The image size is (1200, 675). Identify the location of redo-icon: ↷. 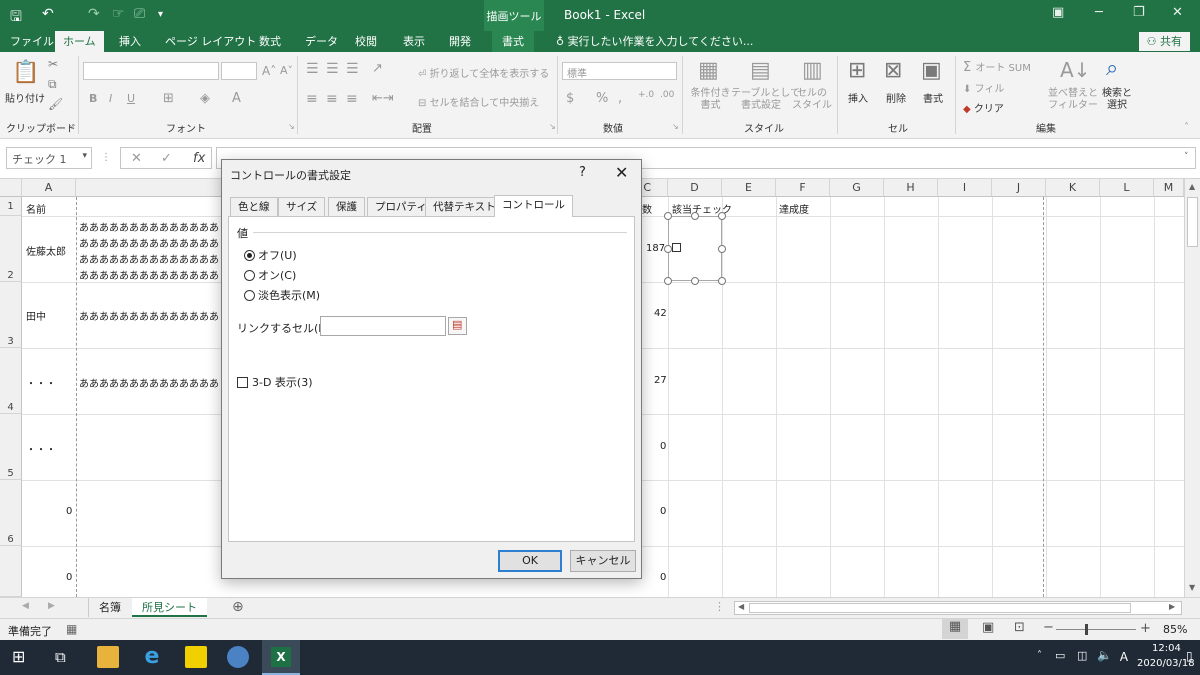
(94, 14).